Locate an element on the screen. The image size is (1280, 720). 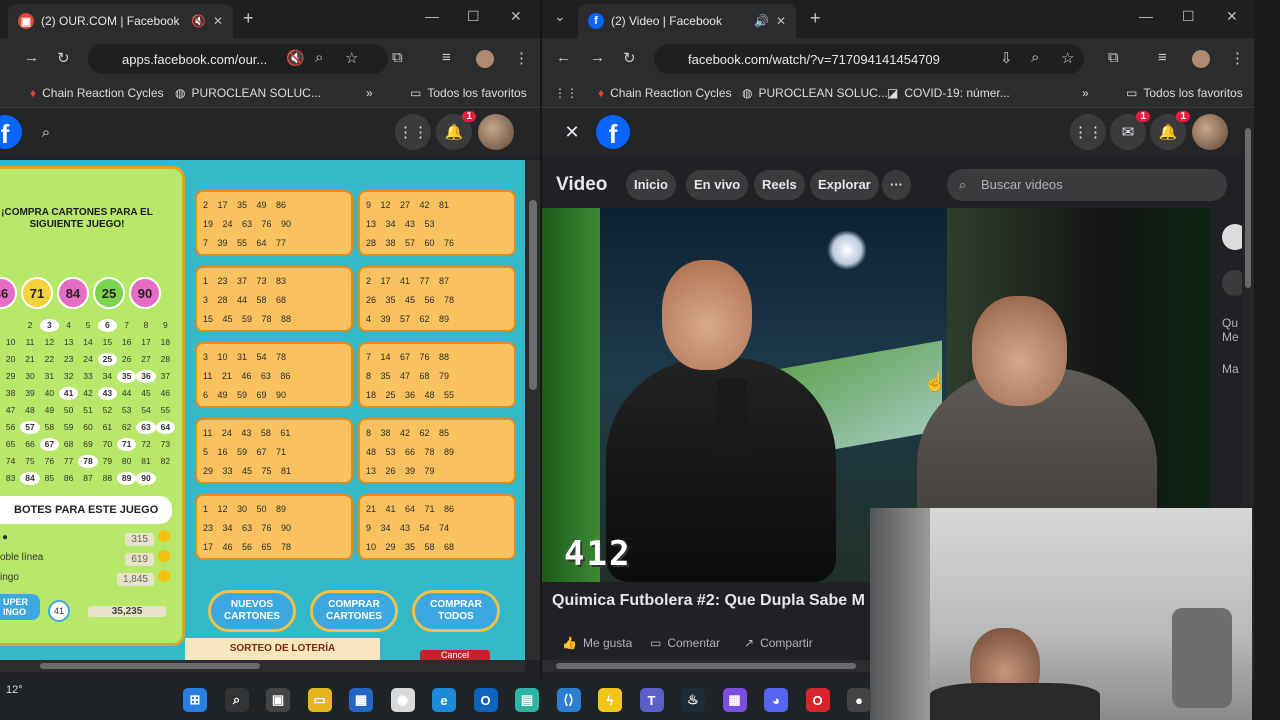
steam-icon: ♨ is located at coordinates (693, 700).